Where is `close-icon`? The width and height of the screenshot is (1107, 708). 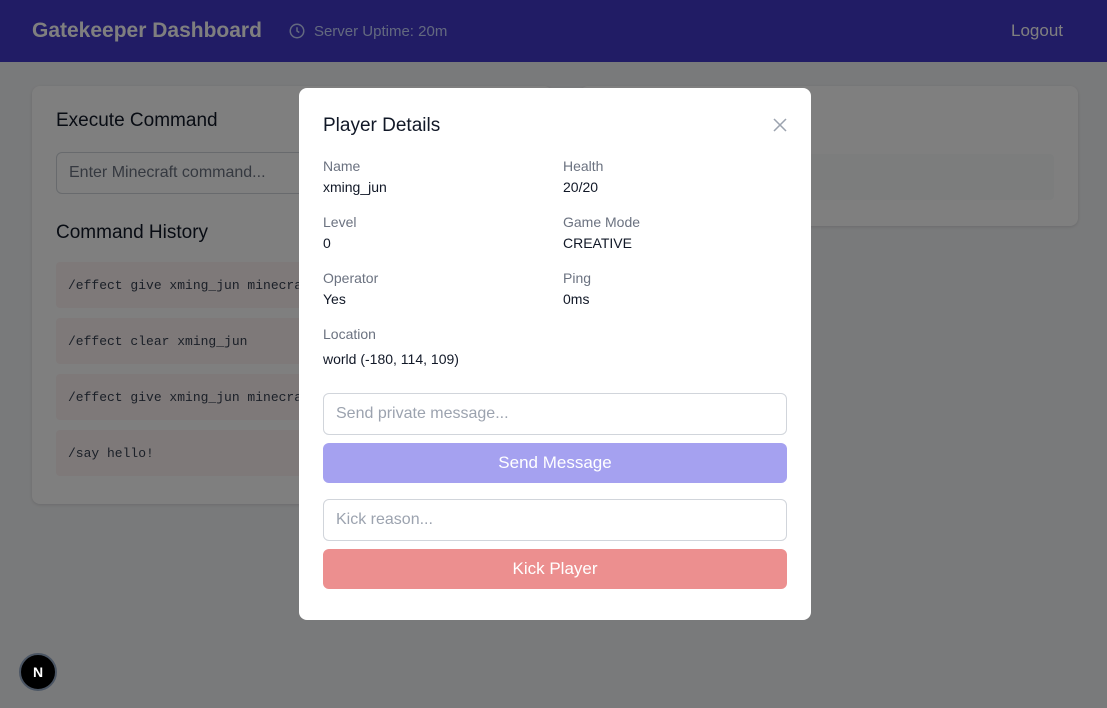 close-icon is located at coordinates (780, 125).